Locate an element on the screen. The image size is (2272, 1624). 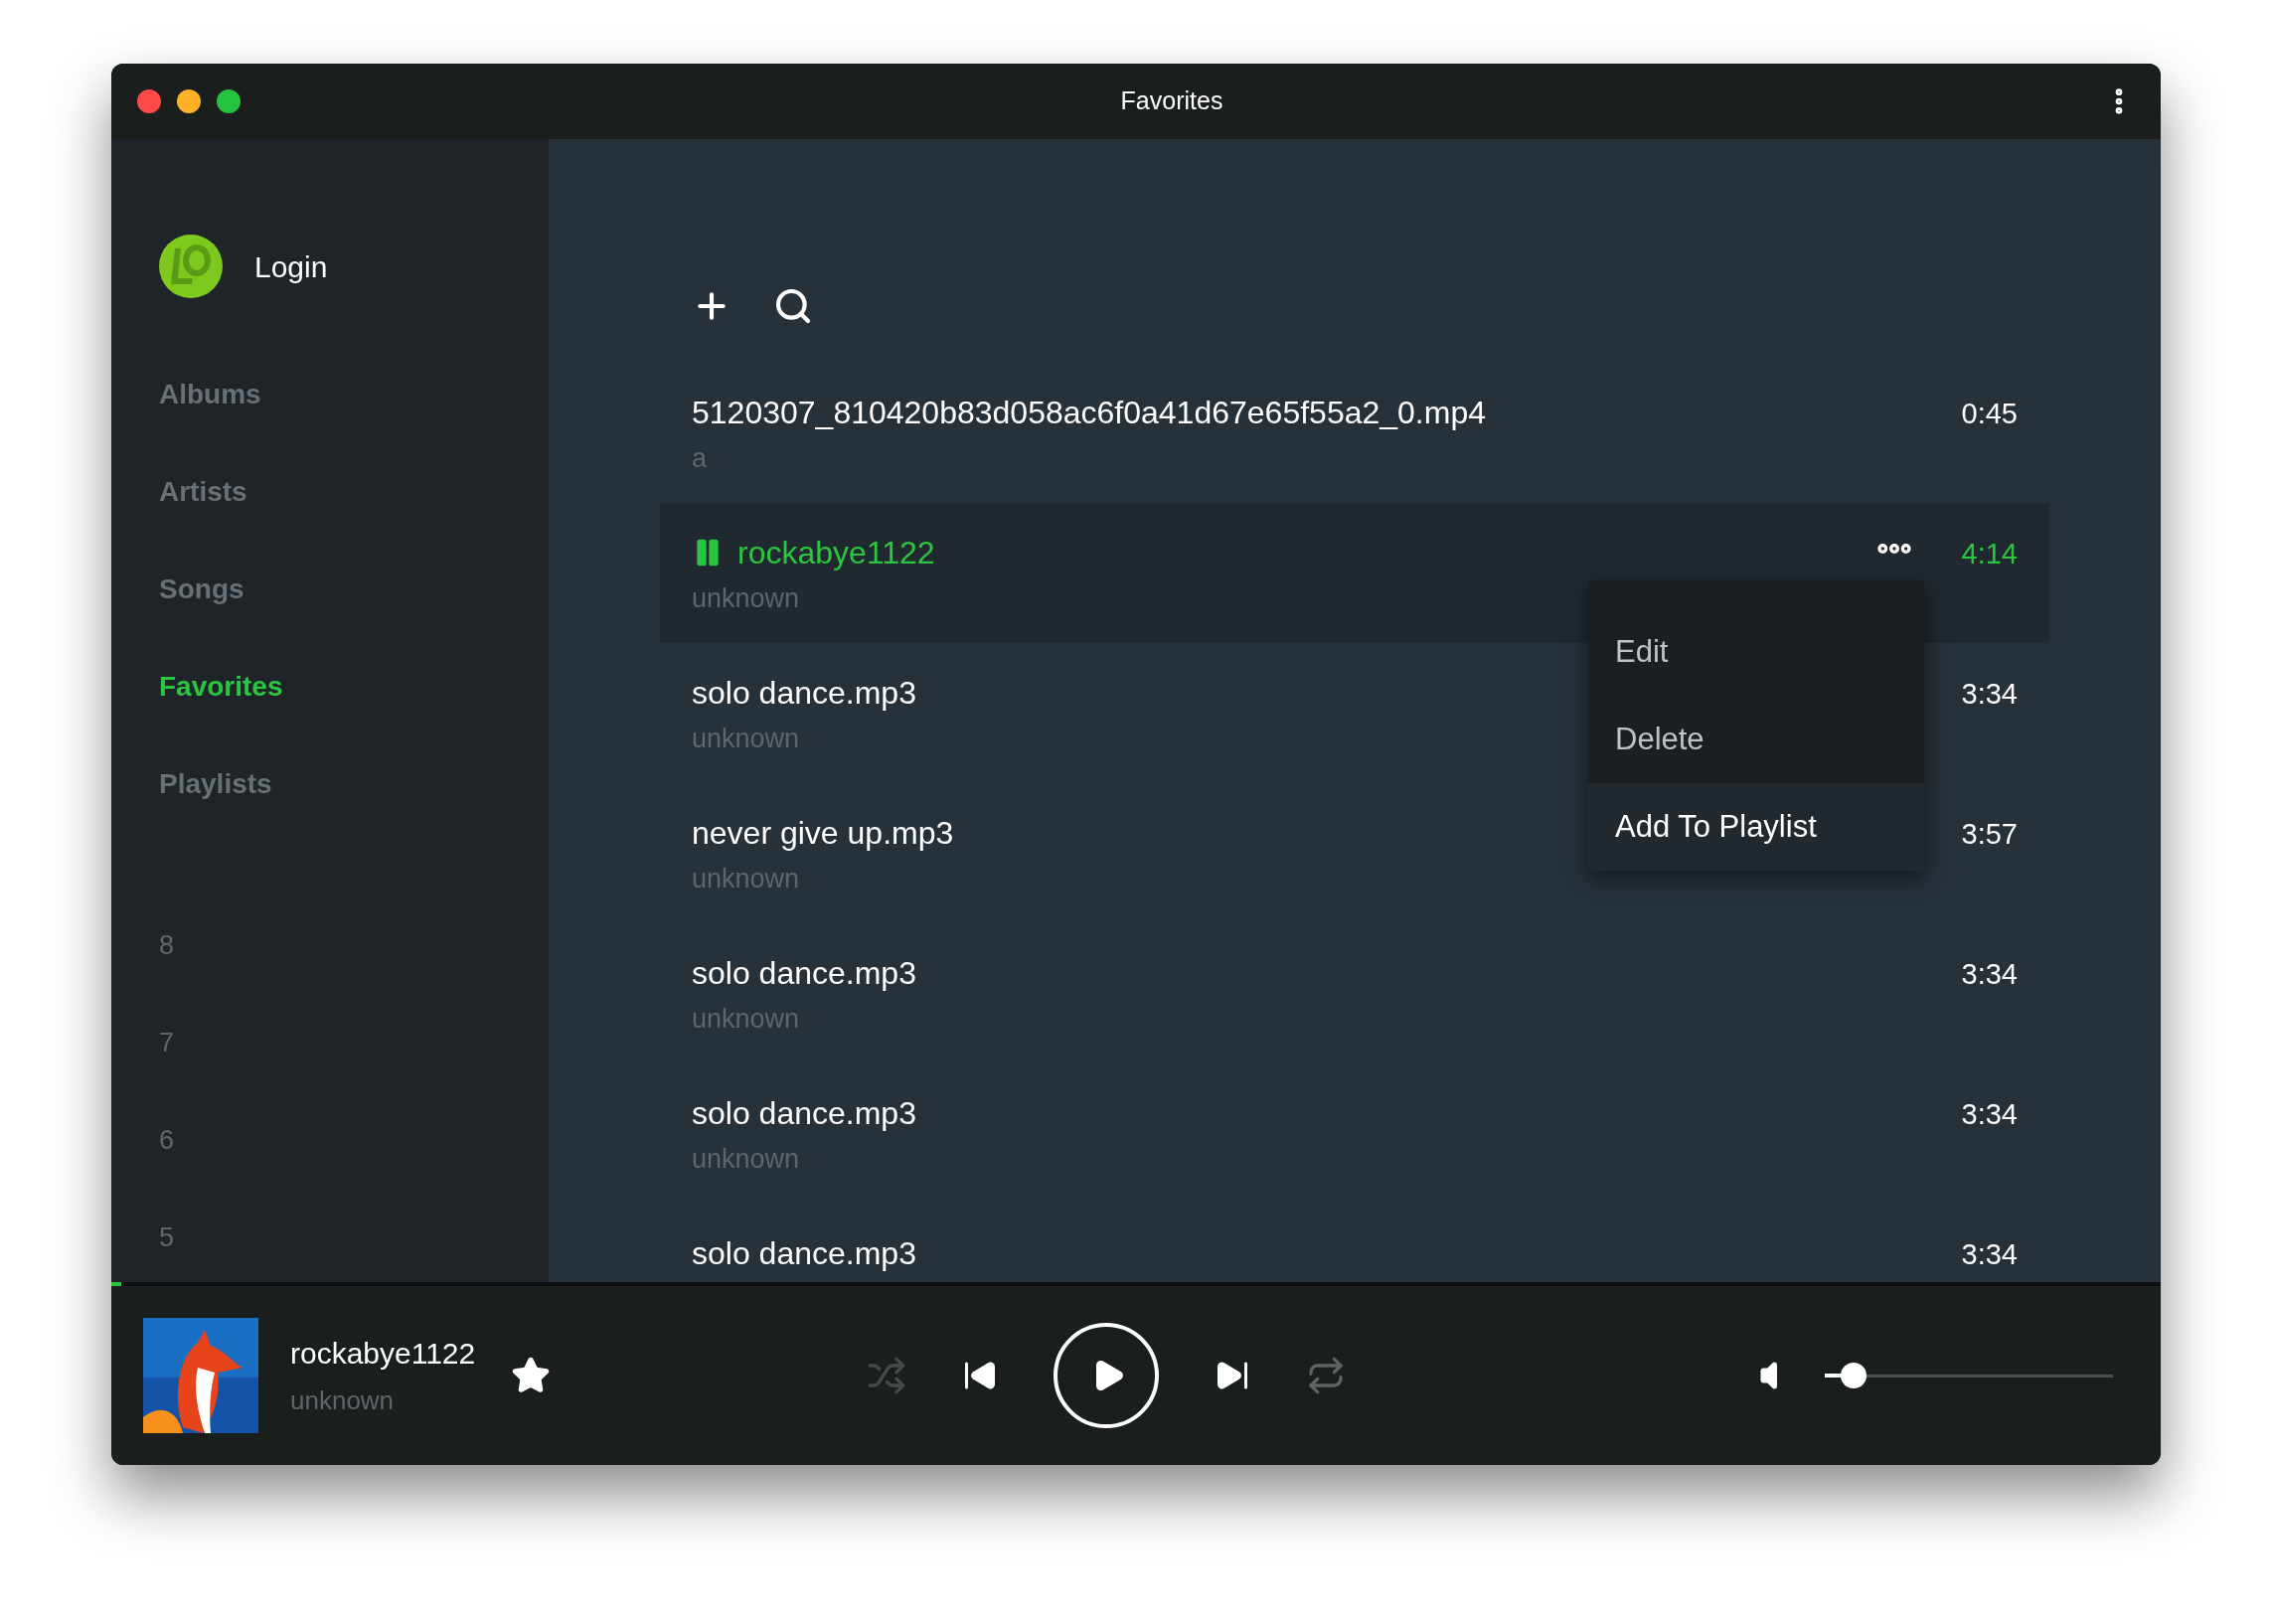
volume-thumb is located at coordinates (1854, 1375).